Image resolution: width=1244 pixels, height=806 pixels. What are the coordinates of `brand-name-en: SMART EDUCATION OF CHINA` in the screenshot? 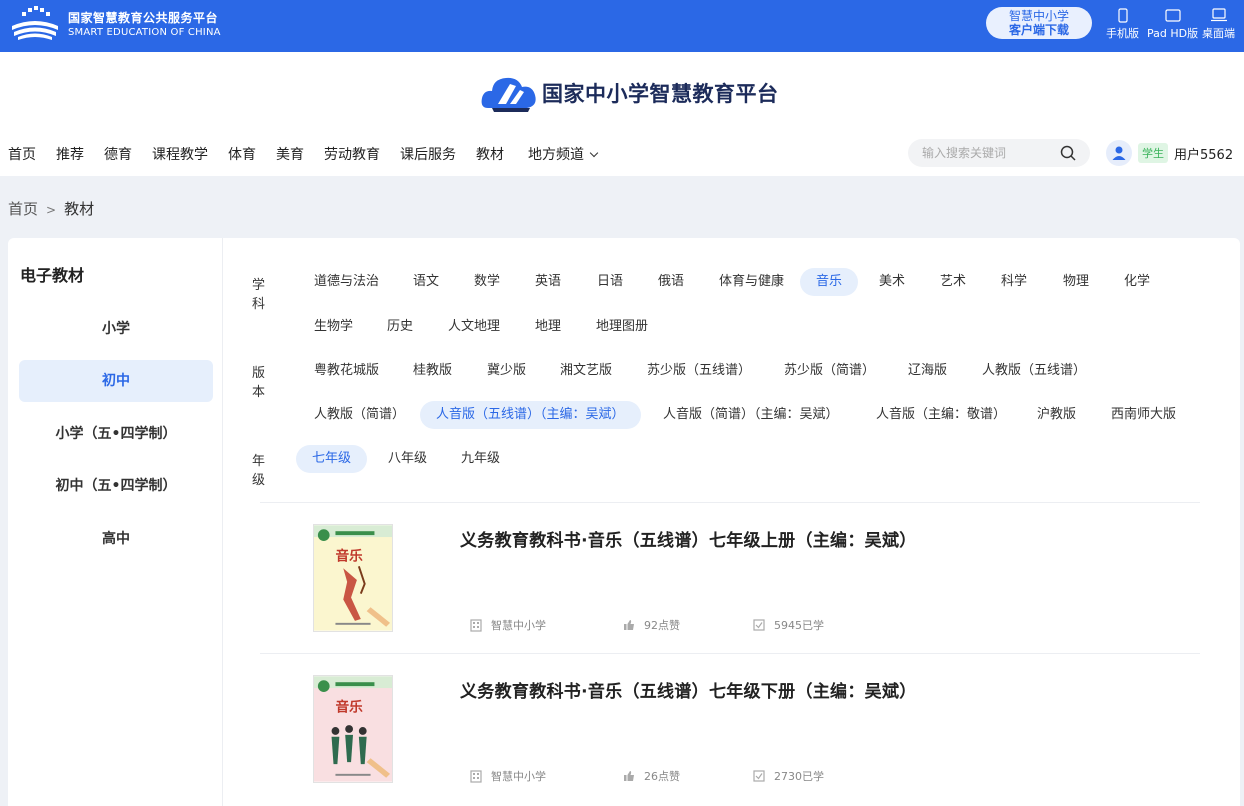 It's located at (144, 32).